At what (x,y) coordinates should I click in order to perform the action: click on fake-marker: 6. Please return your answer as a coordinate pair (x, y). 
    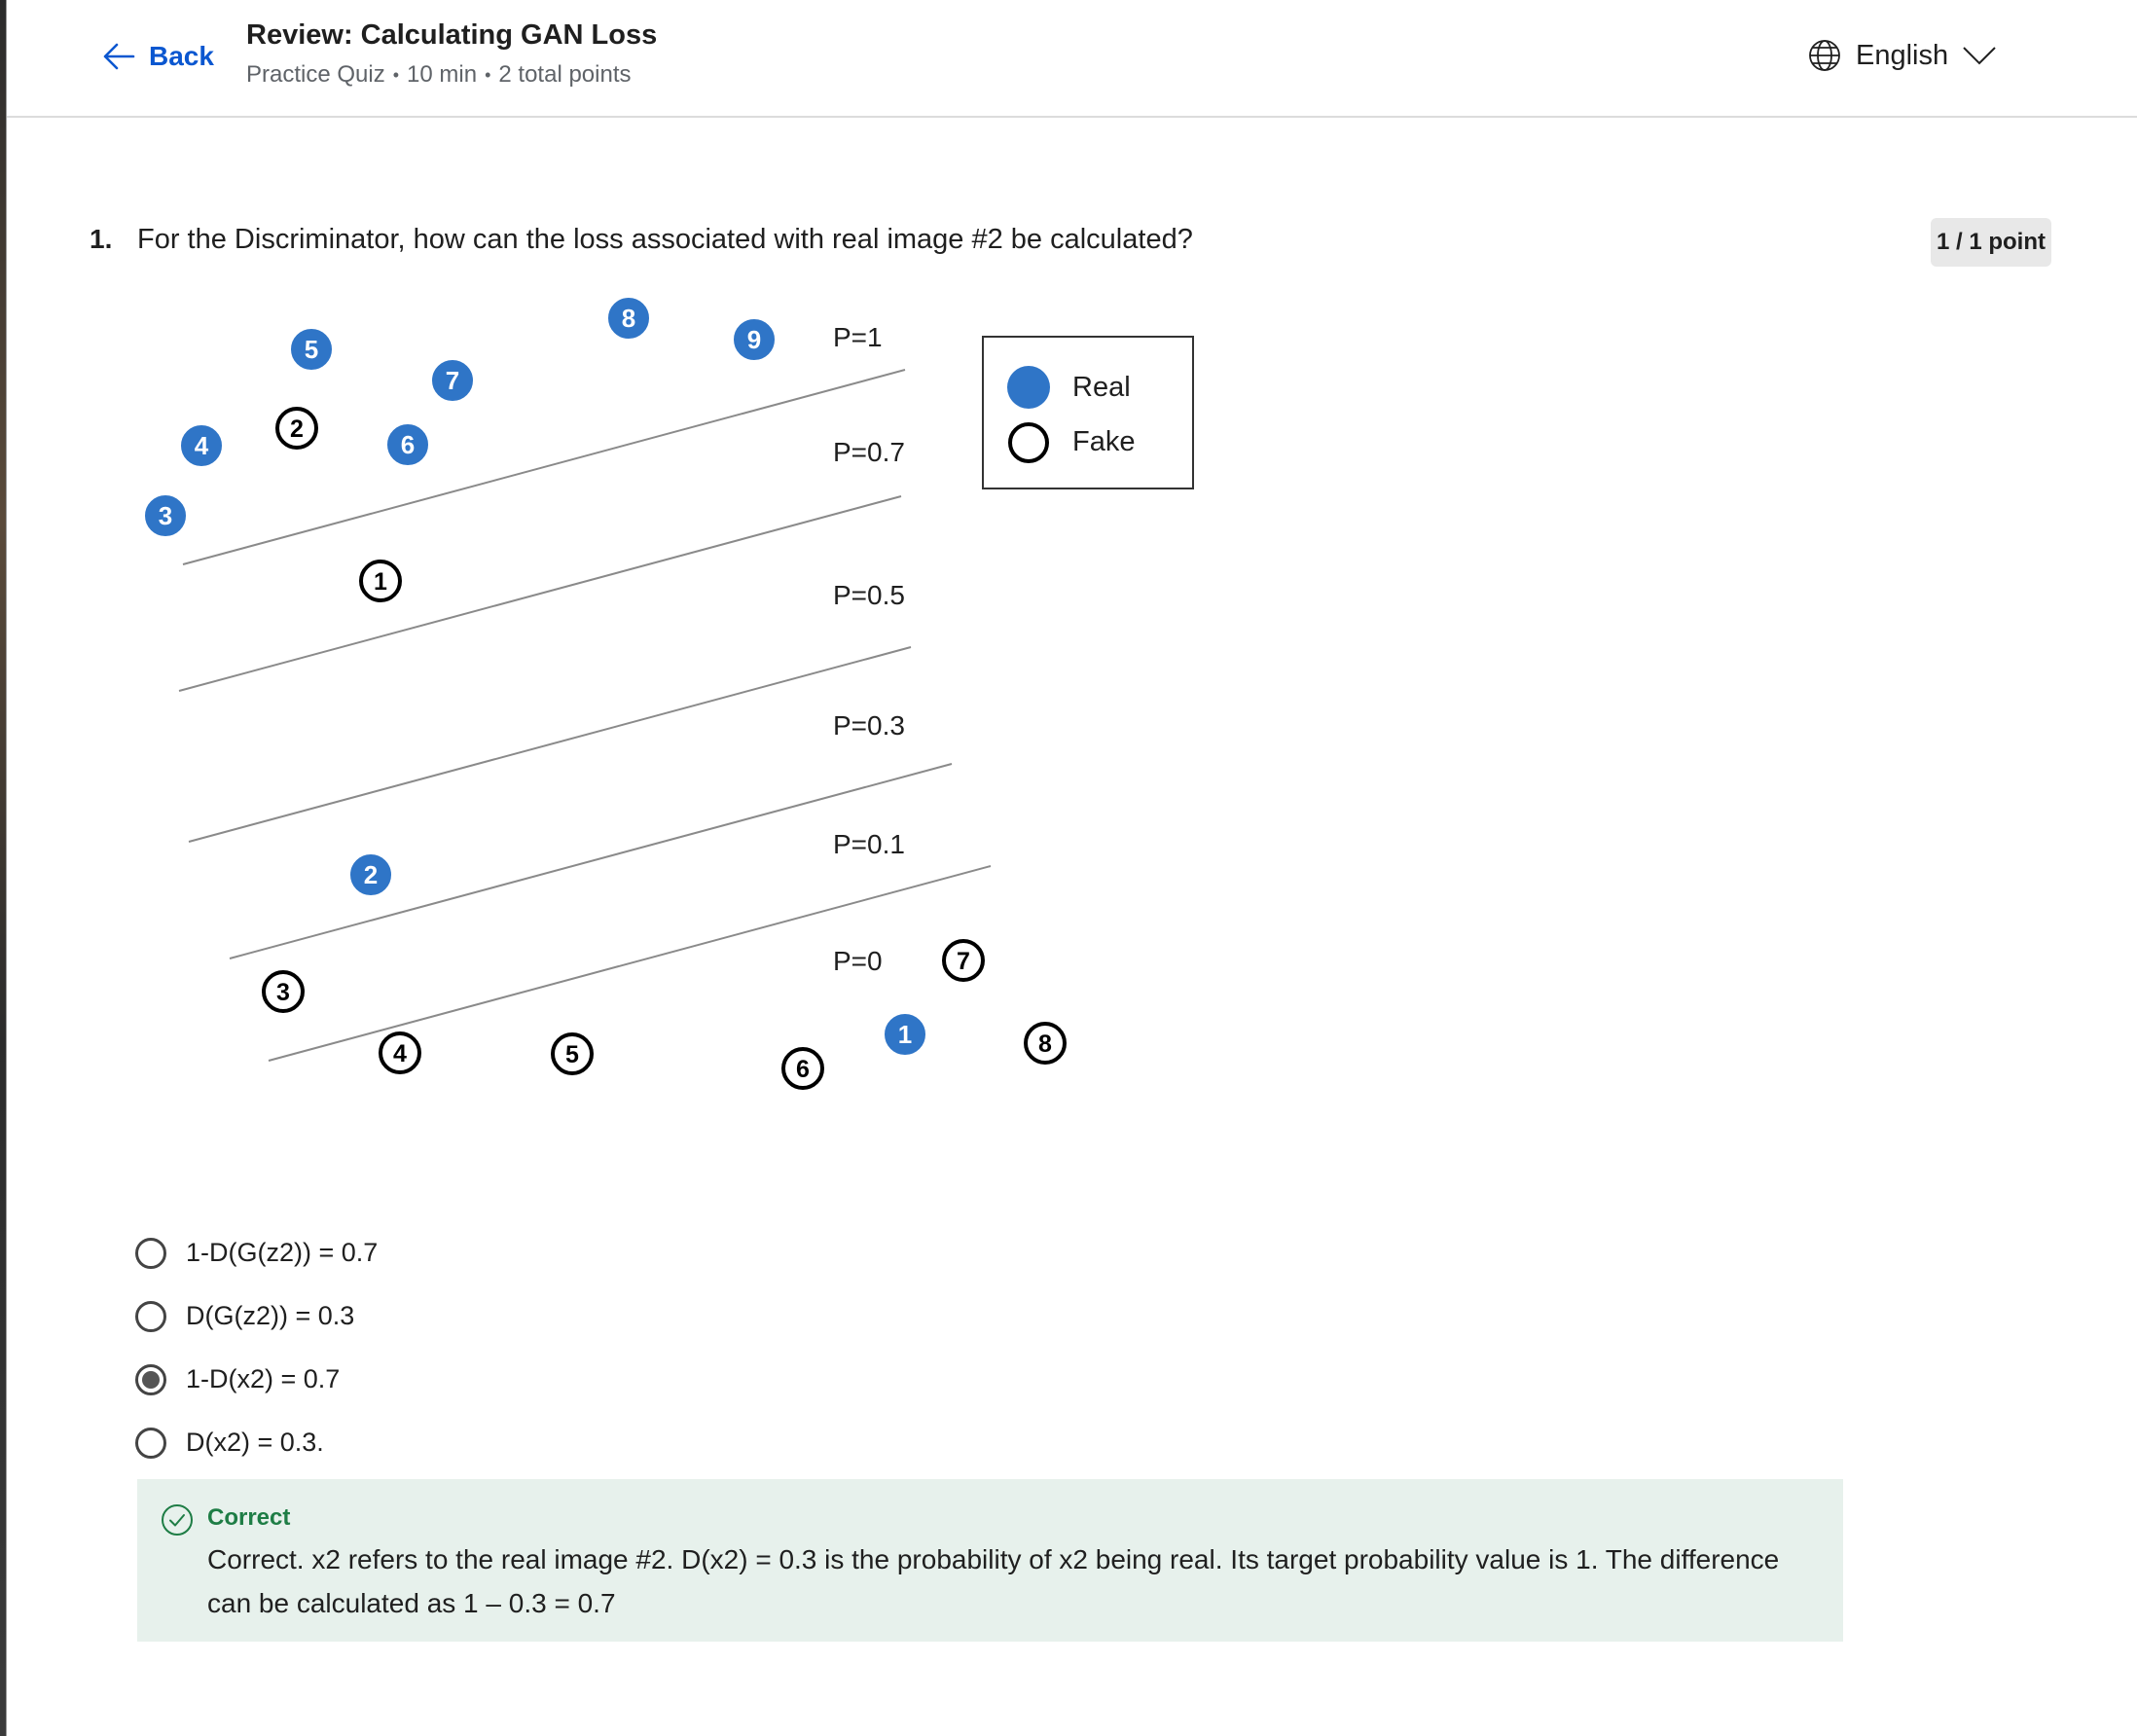
    Looking at the image, I should click on (803, 1069).